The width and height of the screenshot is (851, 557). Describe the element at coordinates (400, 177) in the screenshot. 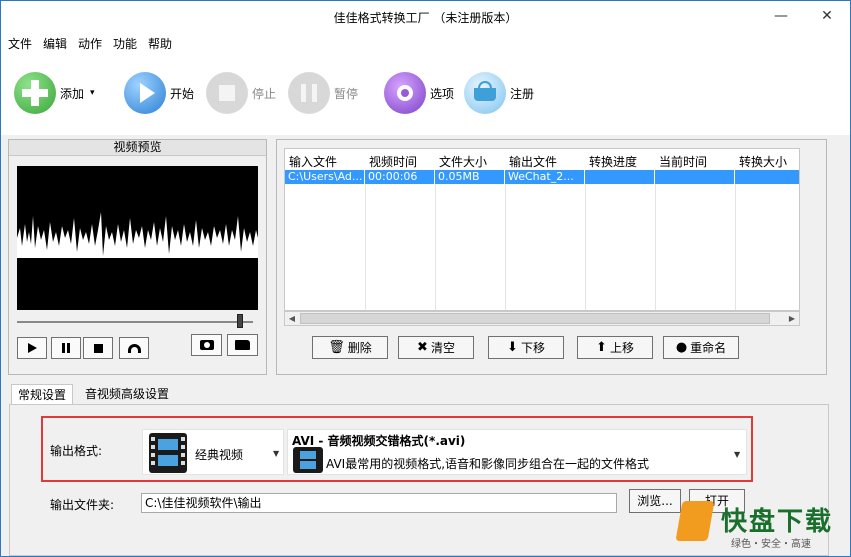

I see `cell-video-time: 00:00:06` at that location.